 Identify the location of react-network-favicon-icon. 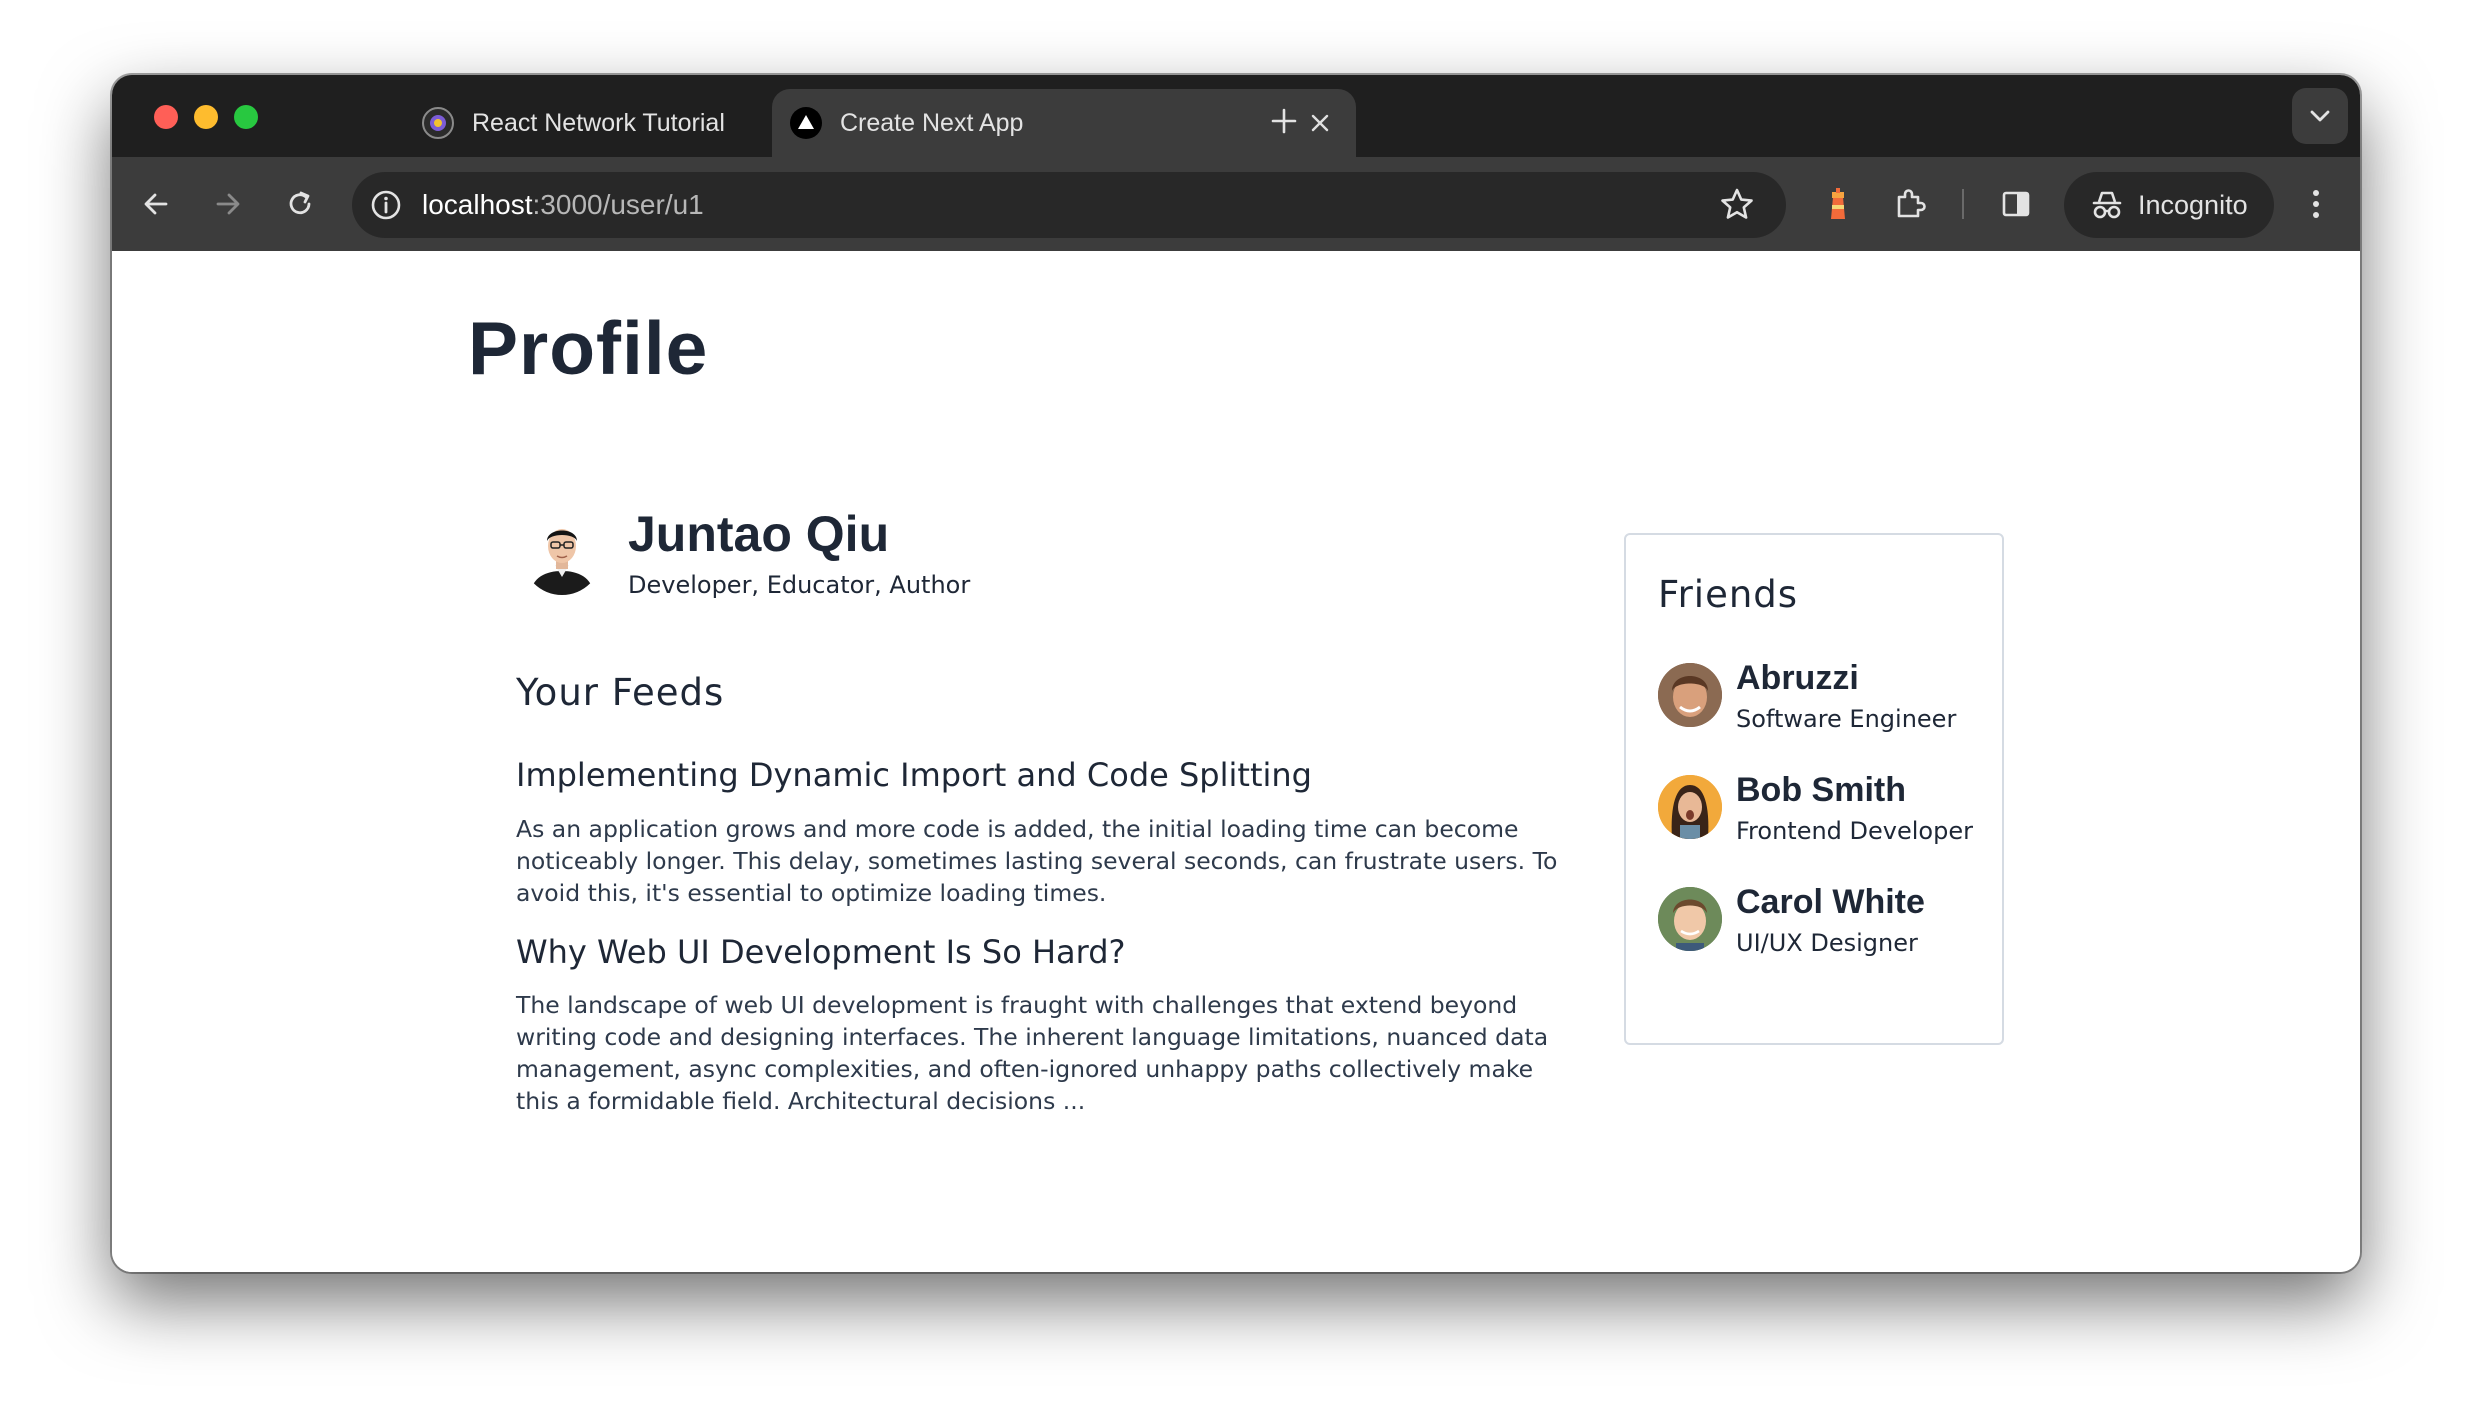
(438, 123).